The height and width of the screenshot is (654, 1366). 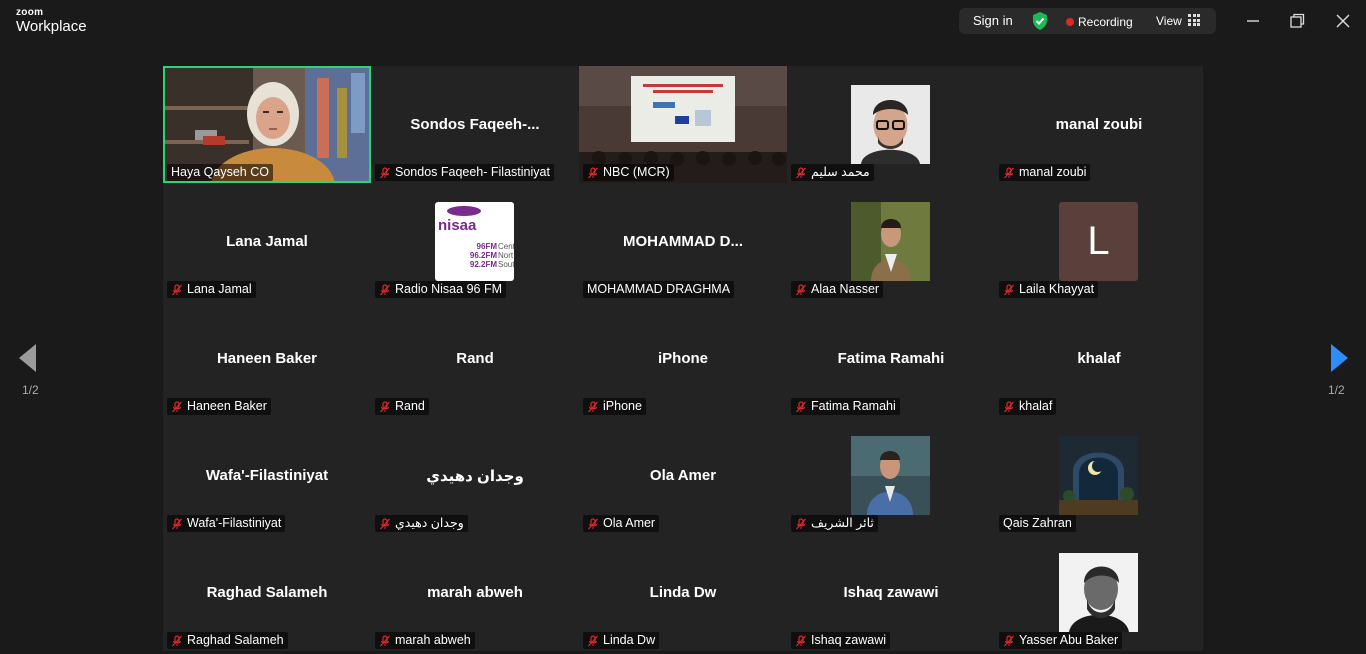 What do you see at coordinates (211, 289) in the screenshot?
I see `participant-label: Lana Jamal` at bounding box center [211, 289].